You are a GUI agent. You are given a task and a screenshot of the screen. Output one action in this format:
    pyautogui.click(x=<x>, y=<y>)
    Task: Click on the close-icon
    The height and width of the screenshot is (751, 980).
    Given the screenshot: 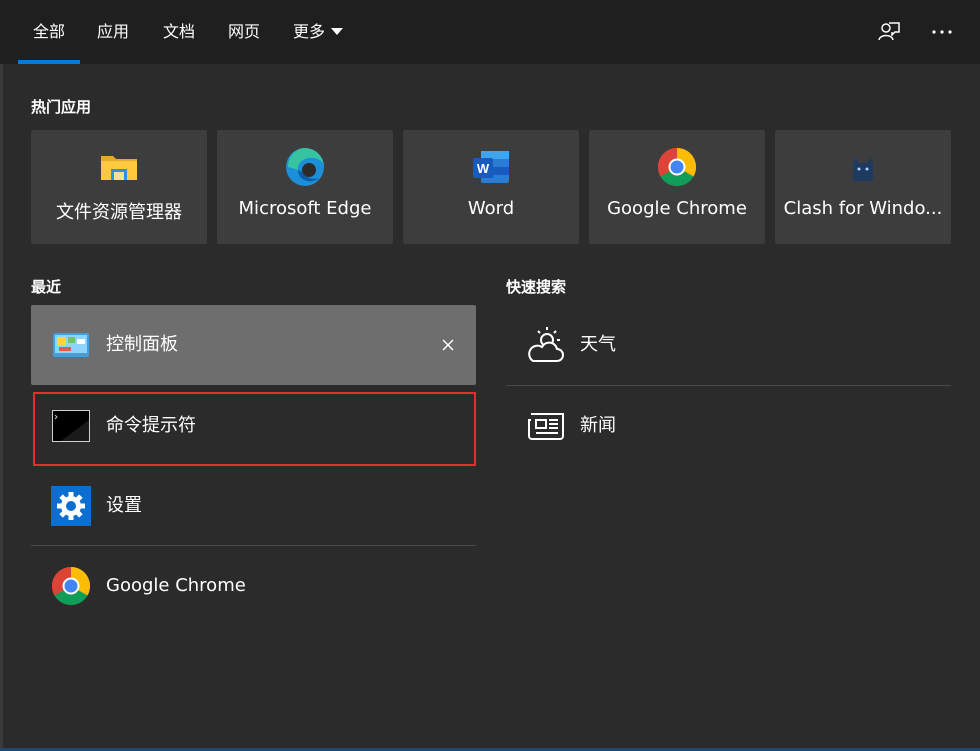 What is the action you would take?
    pyautogui.click(x=448, y=345)
    